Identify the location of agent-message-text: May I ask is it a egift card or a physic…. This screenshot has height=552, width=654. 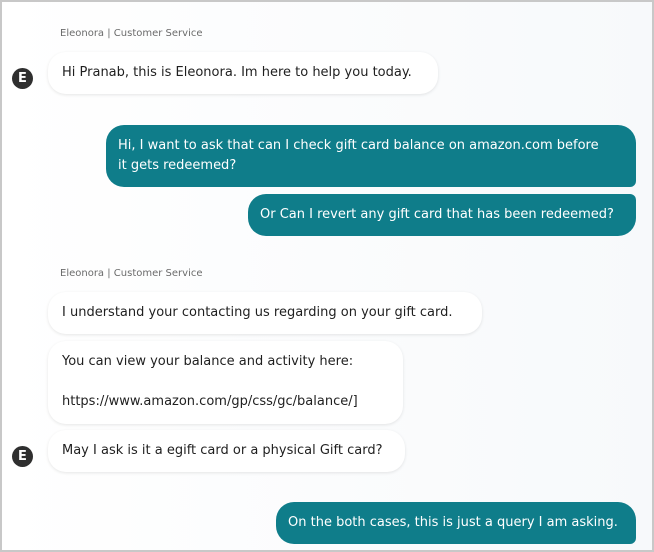
(222, 450).